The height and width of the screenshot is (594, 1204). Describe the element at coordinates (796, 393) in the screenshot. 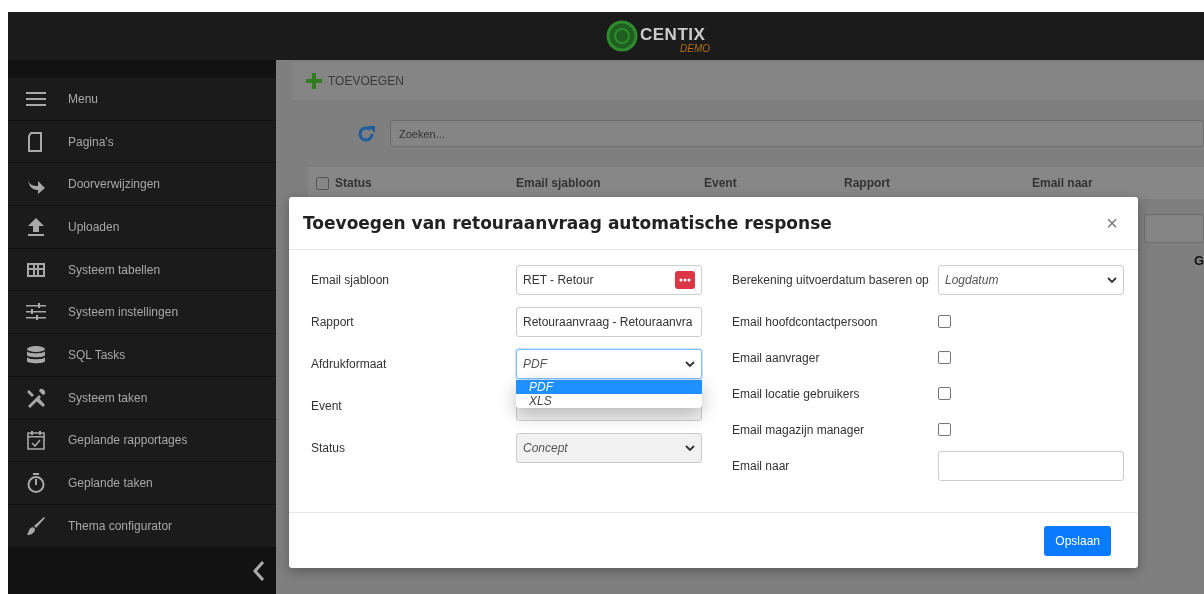

I see `field-label: Email locatie gebruikers` at that location.